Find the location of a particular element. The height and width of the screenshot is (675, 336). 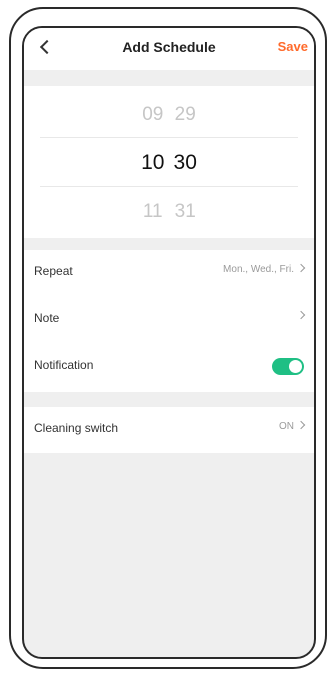

hour-value: 11 is located at coordinates (152, 211).